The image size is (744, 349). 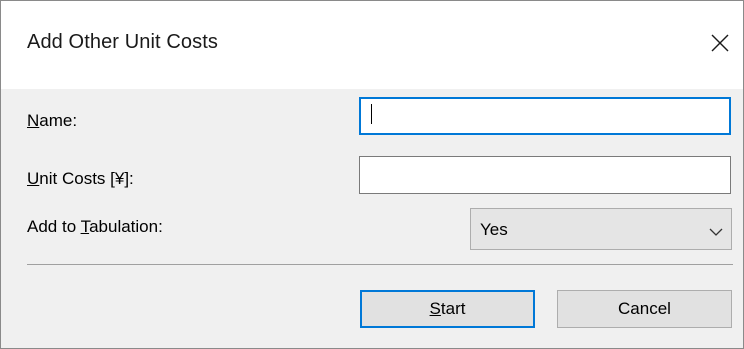 I want to click on tabulation-label-prefix: Add to, so click(x=54, y=226).